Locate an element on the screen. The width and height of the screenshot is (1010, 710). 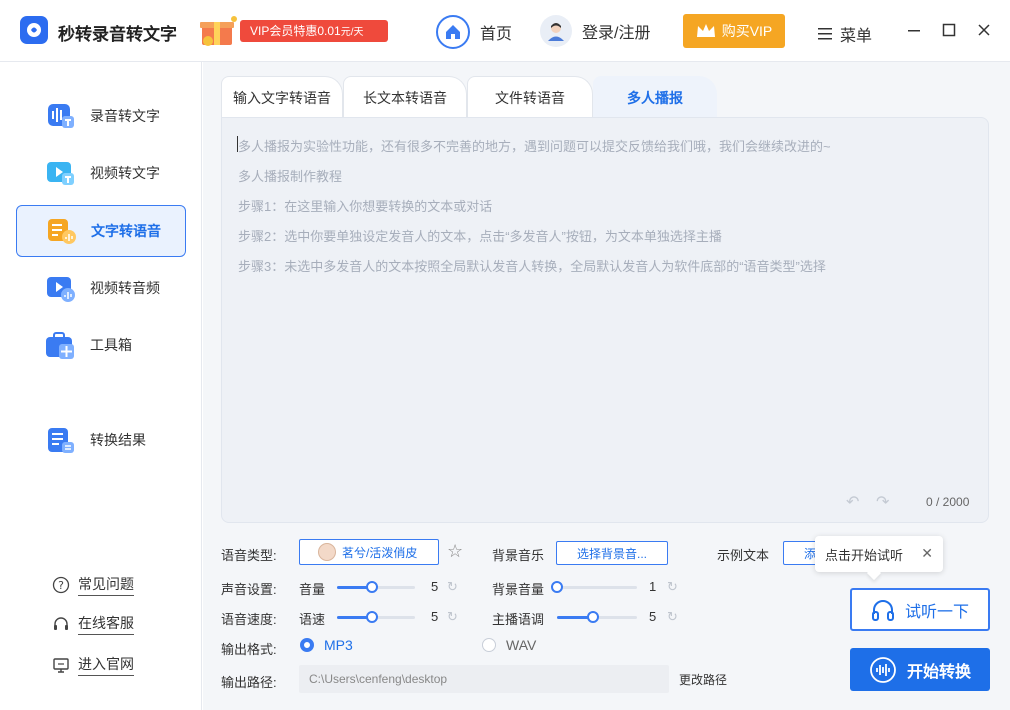
promo-unit: 元/天 is located at coordinates (352, 32).